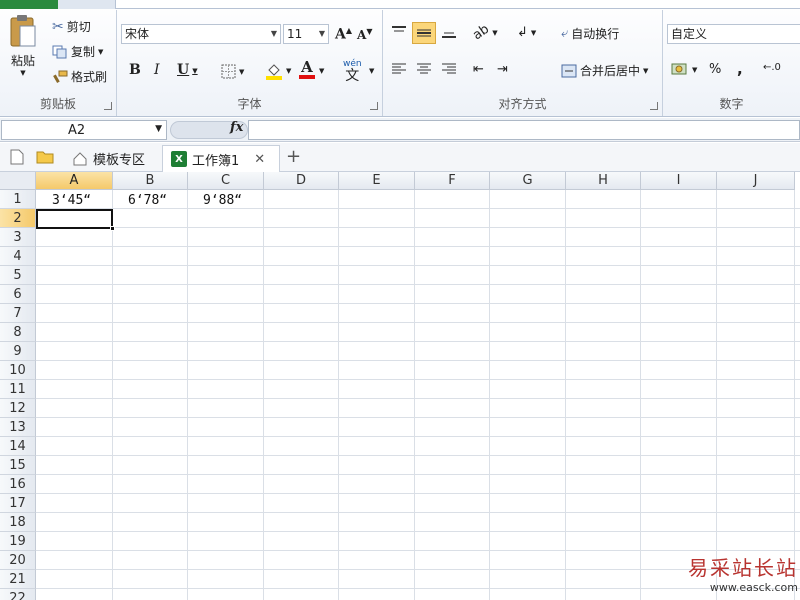 The height and width of the screenshot is (600, 800). Describe the element at coordinates (524, 130) in the screenshot. I see `formula-input` at that location.